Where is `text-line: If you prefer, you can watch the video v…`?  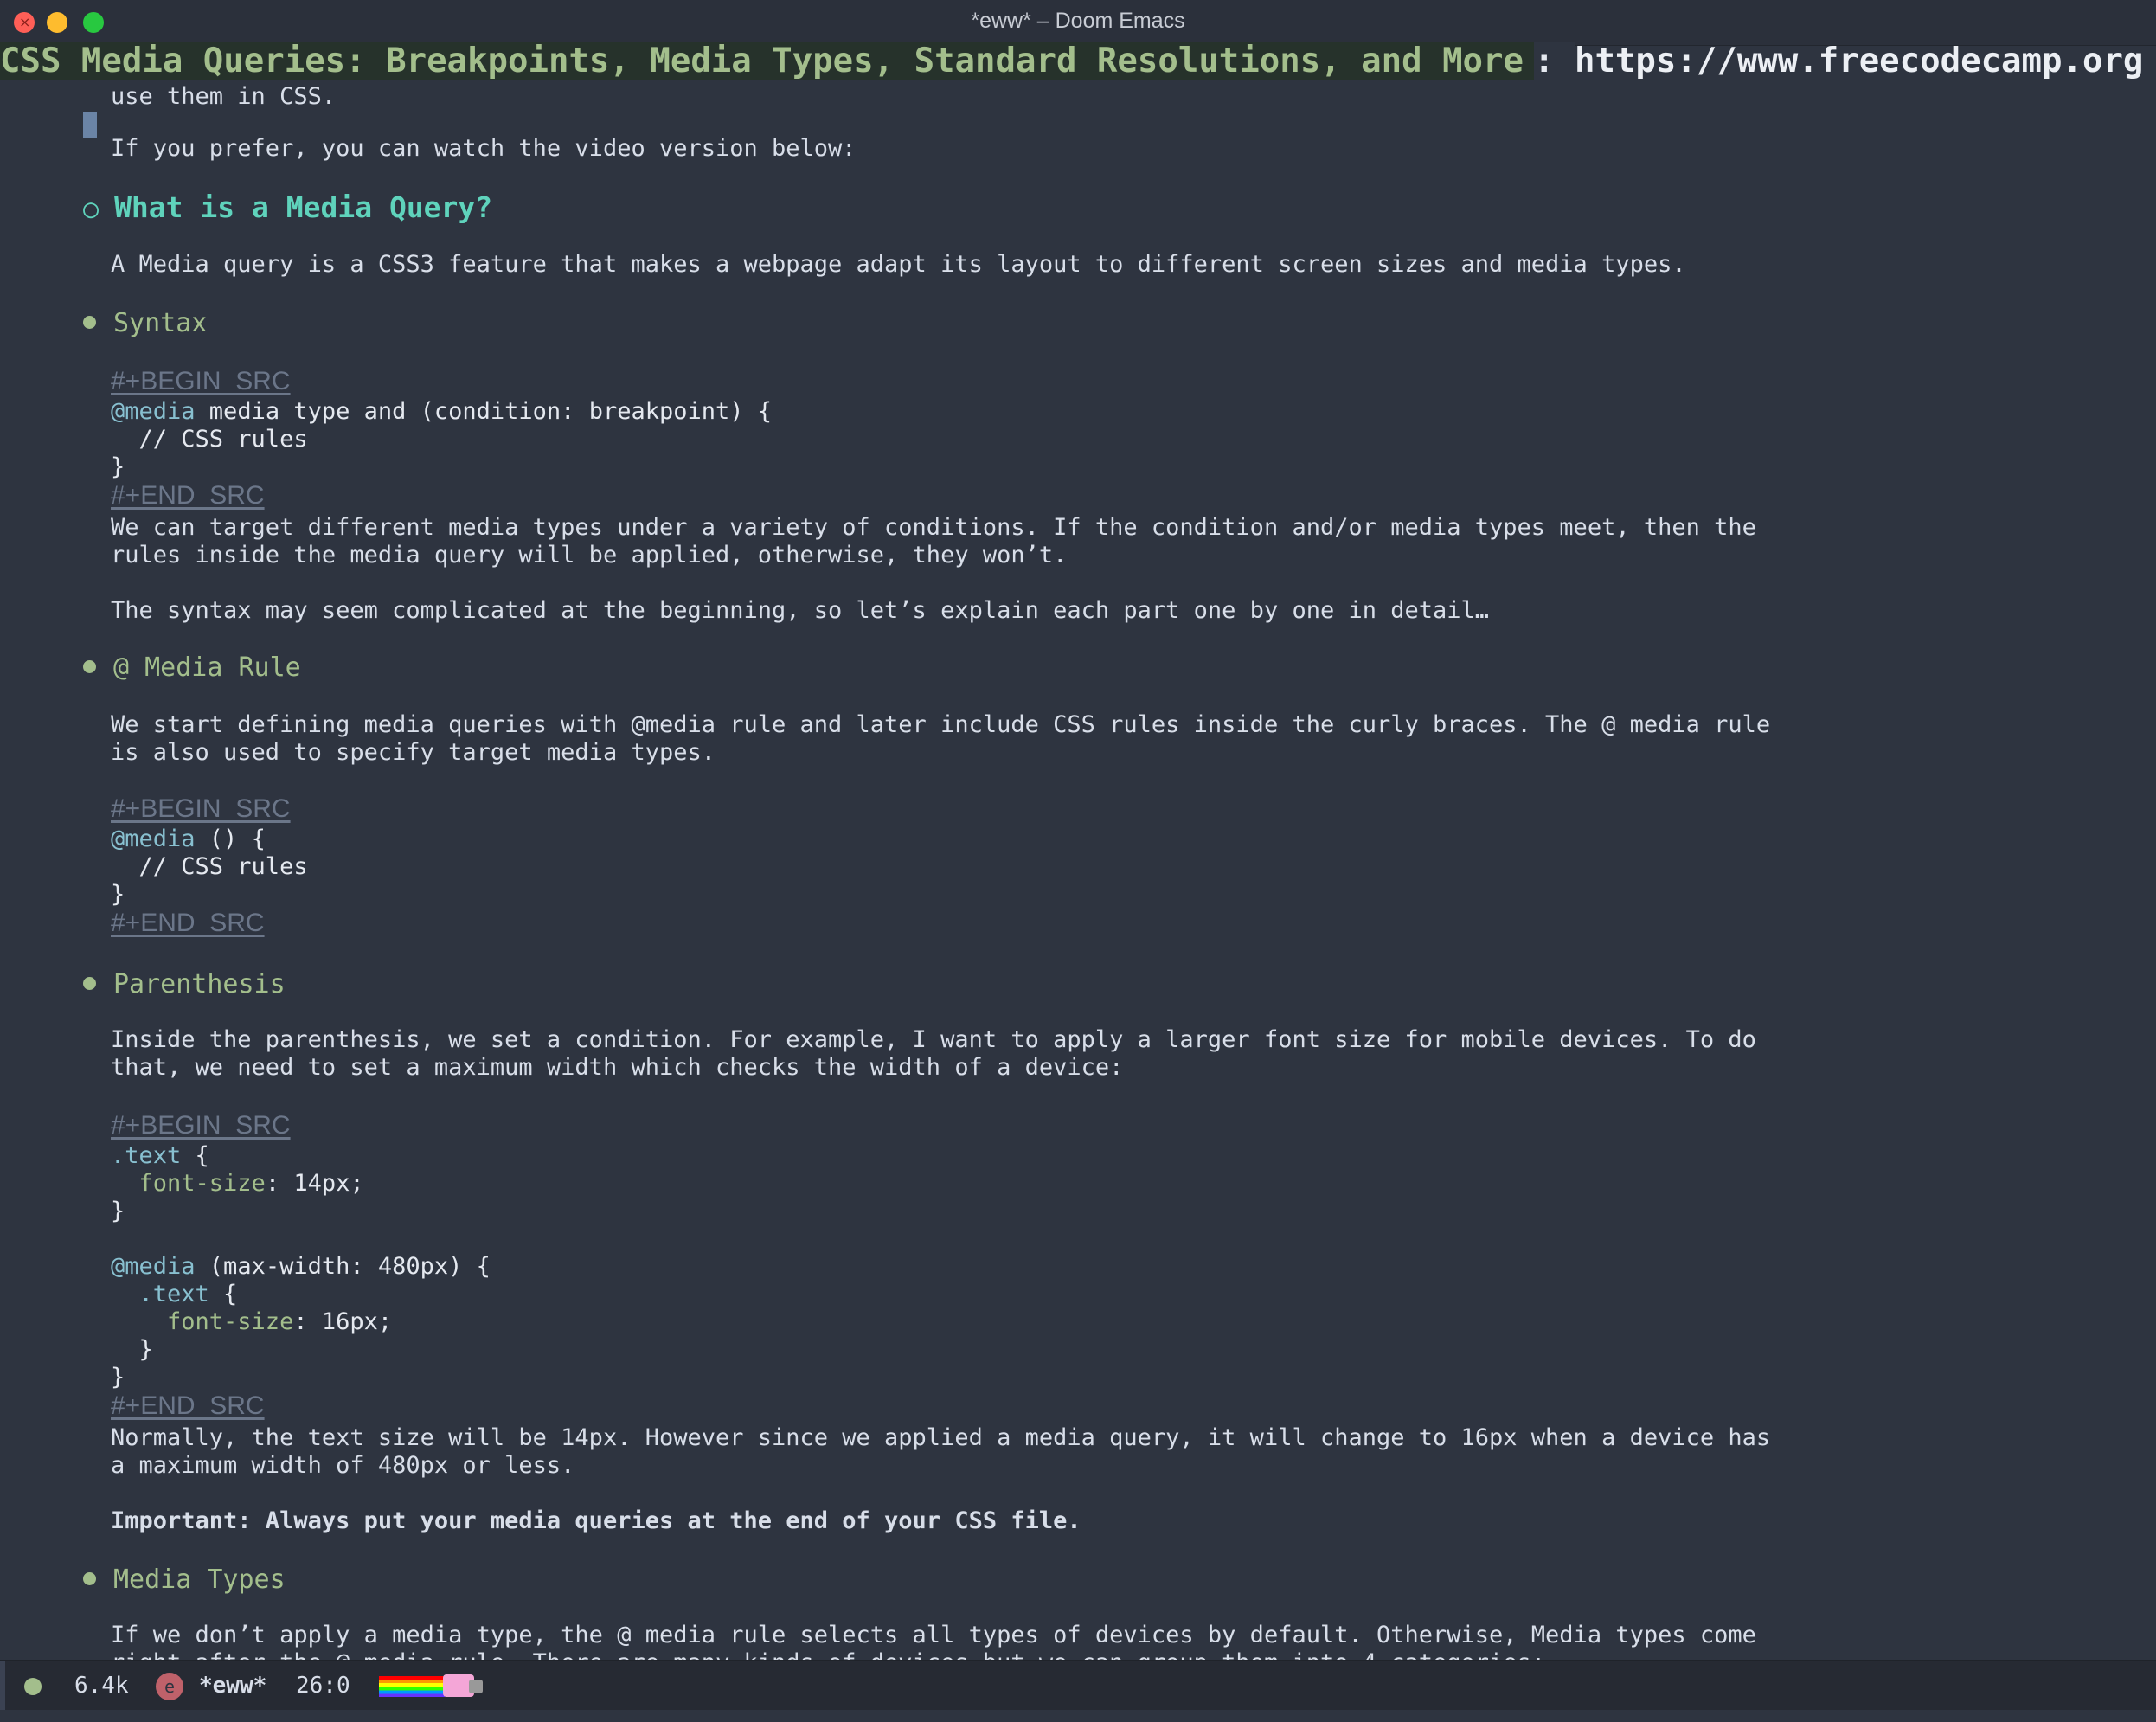
text-line: If you prefer, you can watch the video v… is located at coordinates (484, 149).